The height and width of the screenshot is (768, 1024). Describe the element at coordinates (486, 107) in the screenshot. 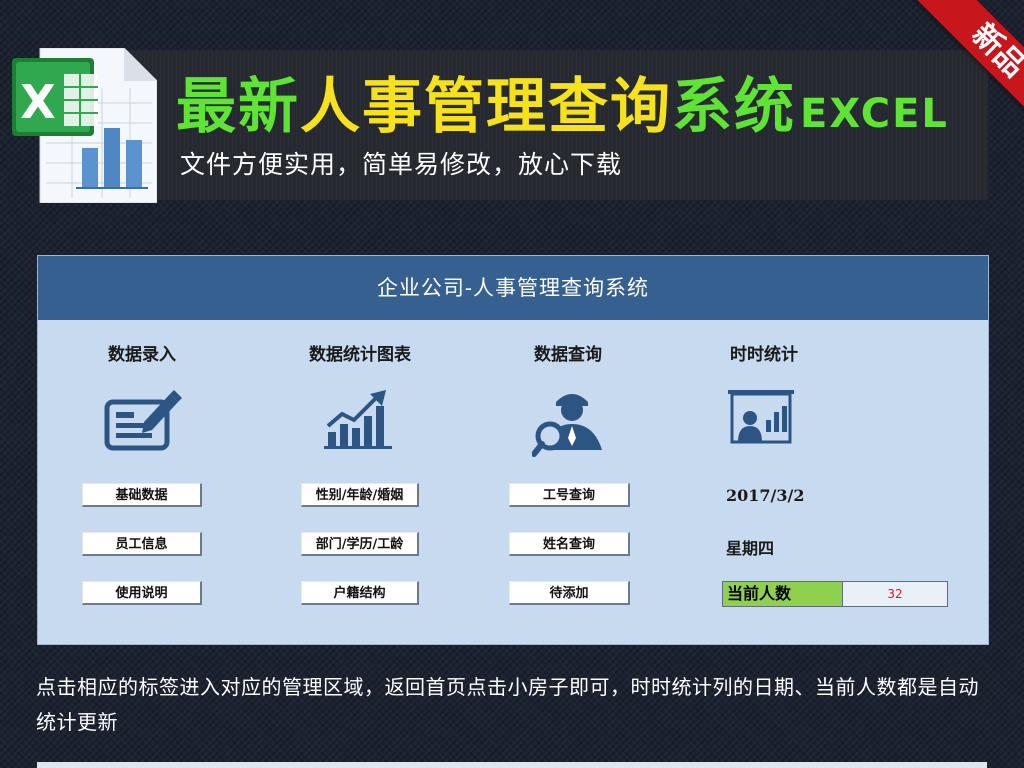

I see `headline-part-2: 人事管理查询` at that location.